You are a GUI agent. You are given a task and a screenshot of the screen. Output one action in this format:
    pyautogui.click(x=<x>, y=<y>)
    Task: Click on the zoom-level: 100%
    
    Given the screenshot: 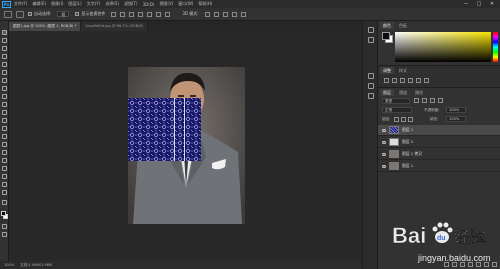 What is the action you would take?
    pyautogui.click(x=9, y=265)
    